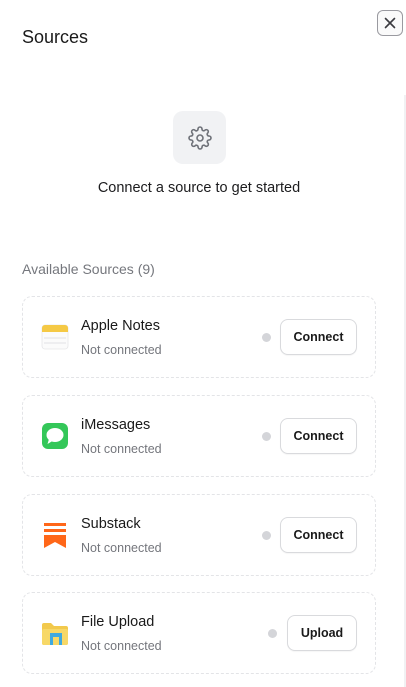 Image resolution: width=406 pixels, height=687 pixels. What do you see at coordinates (55, 436) in the screenshot?
I see `imessages-icon` at bounding box center [55, 436].